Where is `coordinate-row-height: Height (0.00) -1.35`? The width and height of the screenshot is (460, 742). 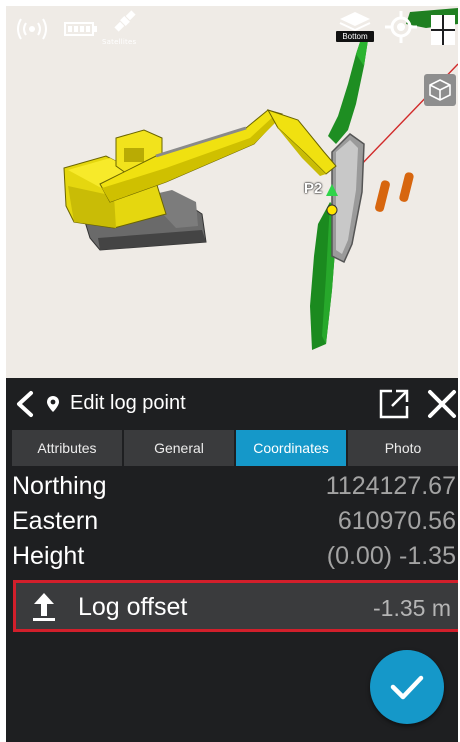
coordinate-row-height: Height (0.00) -1.35 is located at coordinates (232, 557).